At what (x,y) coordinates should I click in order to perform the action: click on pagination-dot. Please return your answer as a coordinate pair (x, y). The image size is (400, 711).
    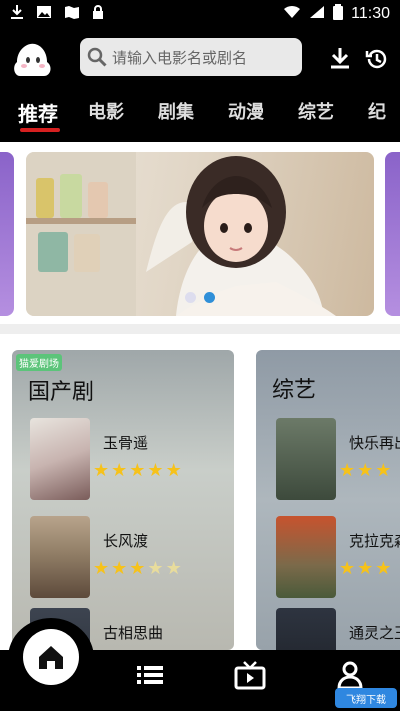
    Looking at the image, I should click on (190, 297).